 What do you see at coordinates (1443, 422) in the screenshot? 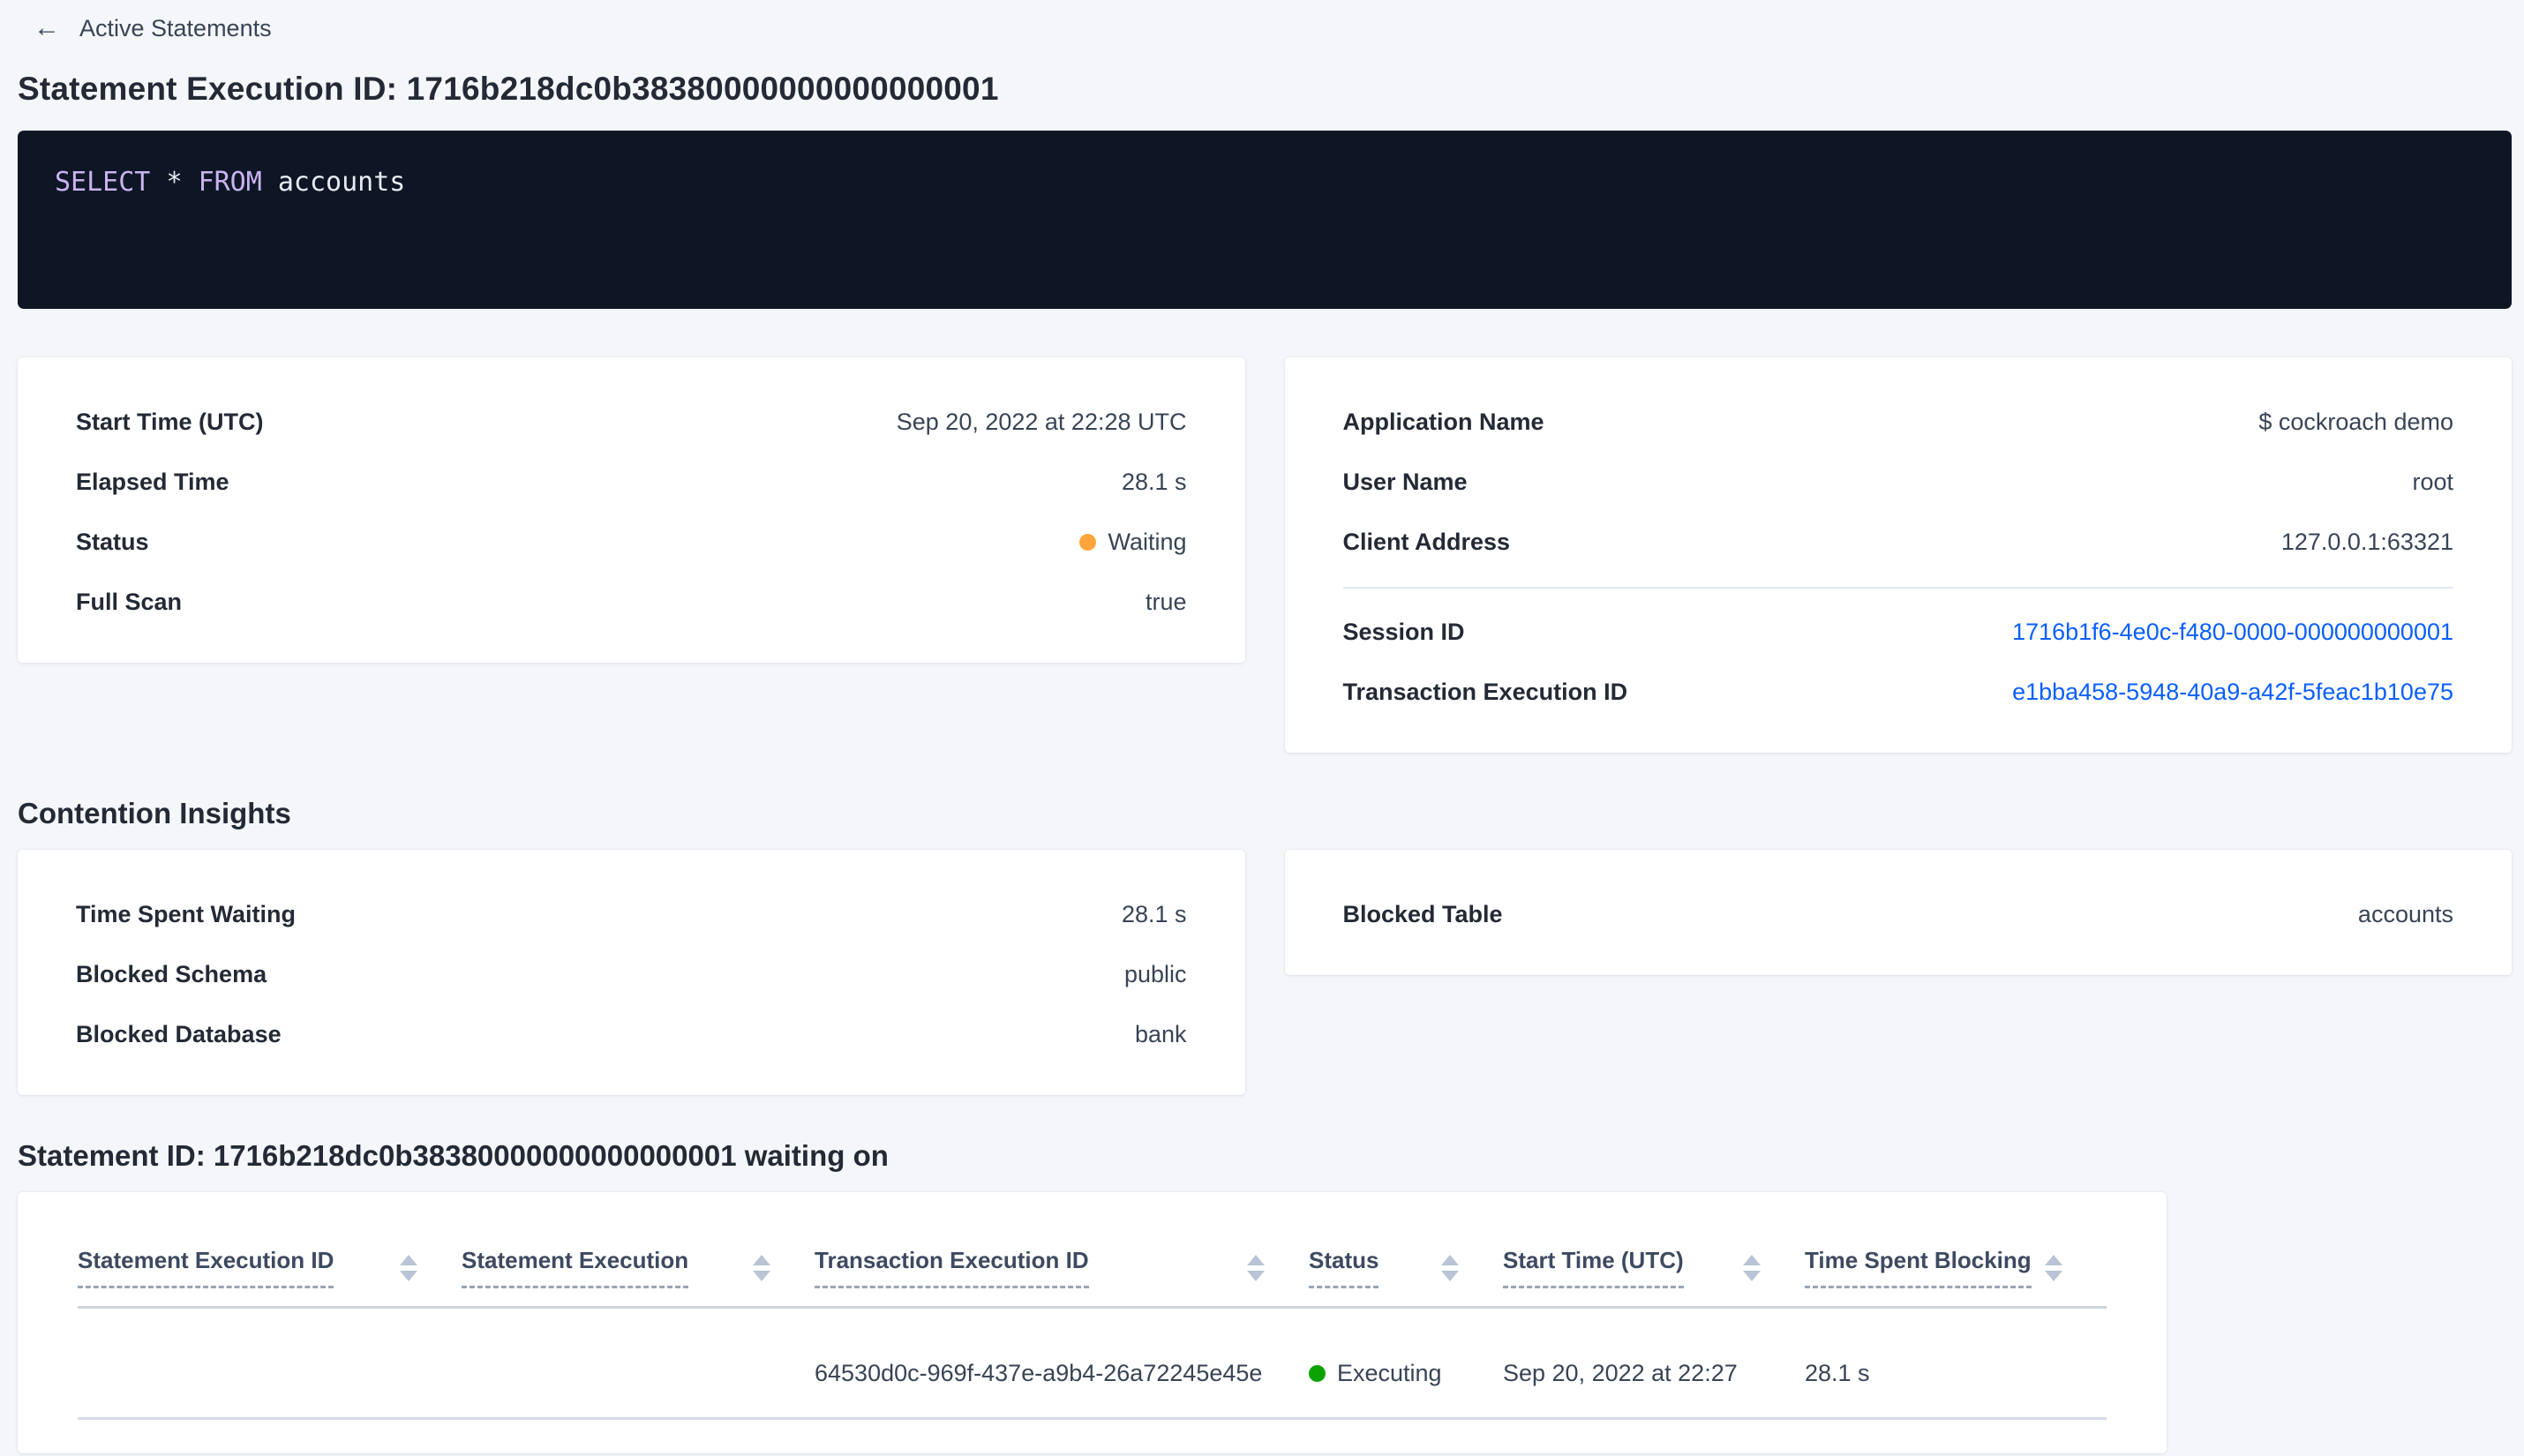
I see `row-label: Application Name` at bounding box center [1443, 422].